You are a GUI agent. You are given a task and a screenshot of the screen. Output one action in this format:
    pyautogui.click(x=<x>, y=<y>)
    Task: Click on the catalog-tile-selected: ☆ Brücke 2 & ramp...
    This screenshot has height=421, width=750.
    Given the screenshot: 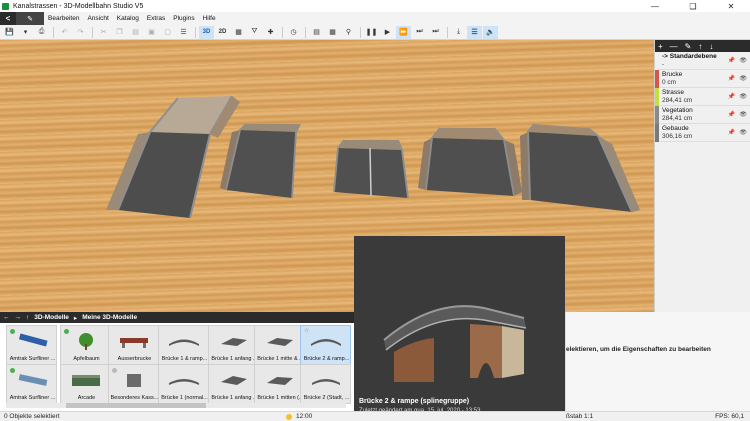 What is the action you would take?
    pyautogui.click(x=325, y=345)
    